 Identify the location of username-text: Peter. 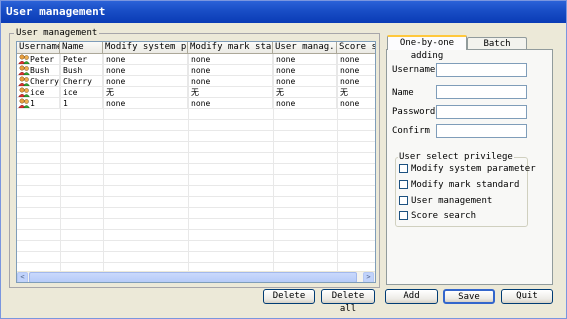
(42, 59).